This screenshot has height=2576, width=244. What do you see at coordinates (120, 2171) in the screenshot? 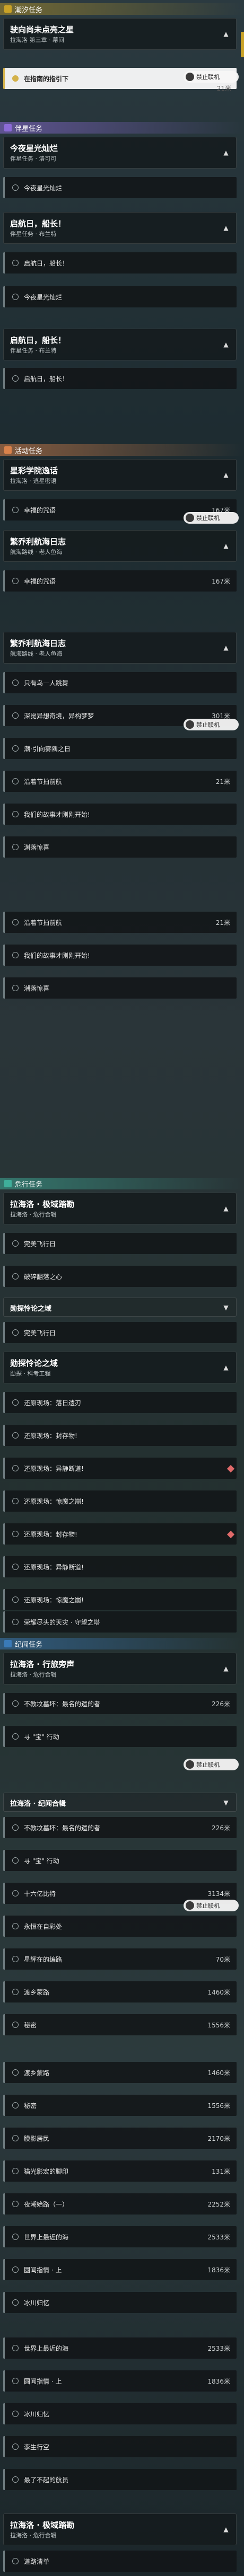
I see `list-item: 猫光影宏的脚印 131米` at bounding box center [120, 2171].